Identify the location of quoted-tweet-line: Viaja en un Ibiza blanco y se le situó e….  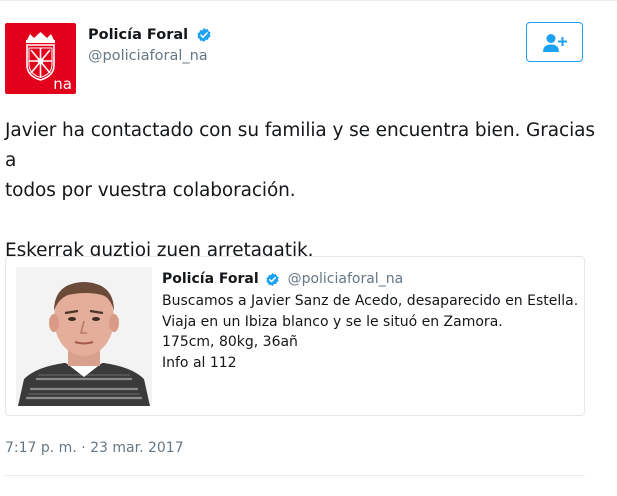
(332, 321).